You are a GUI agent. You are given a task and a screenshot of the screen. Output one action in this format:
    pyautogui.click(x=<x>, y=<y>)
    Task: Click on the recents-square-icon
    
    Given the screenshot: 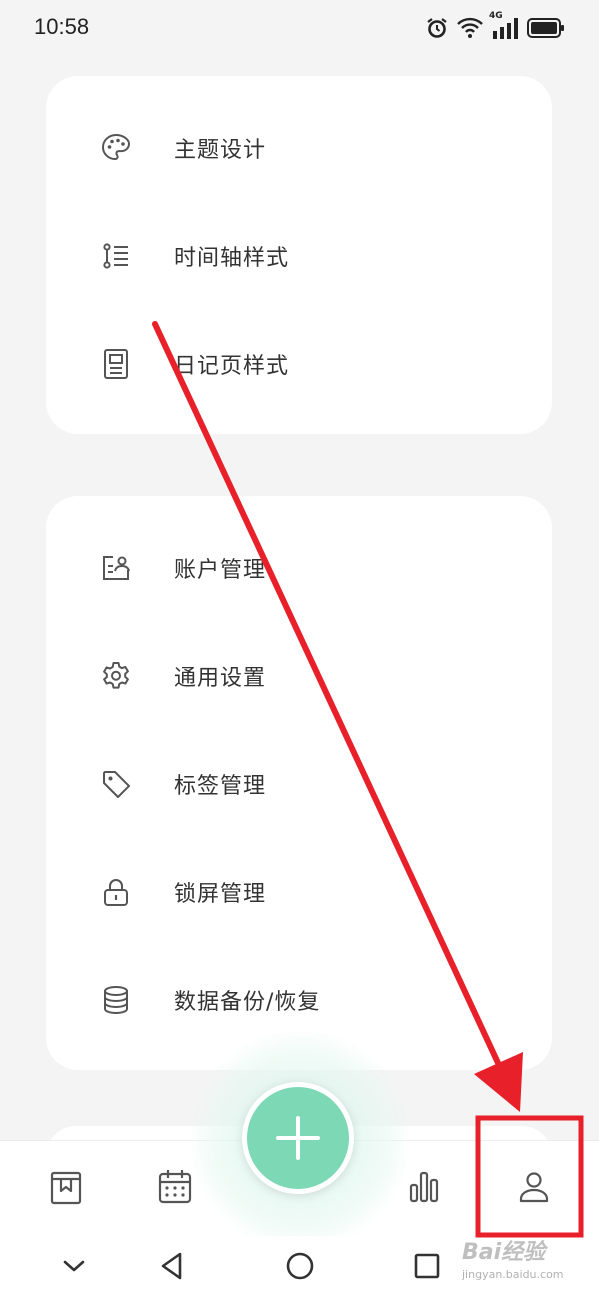 What is the action you would take?
    pyautogui.click(x=427, y=1266)
    